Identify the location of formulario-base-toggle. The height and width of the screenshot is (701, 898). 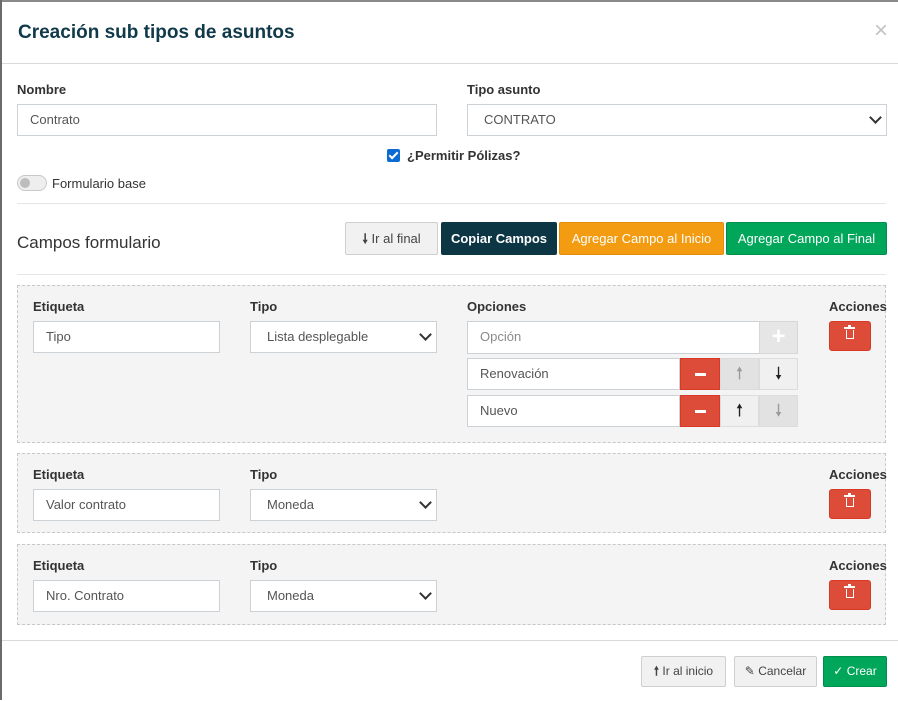
(32, 183).